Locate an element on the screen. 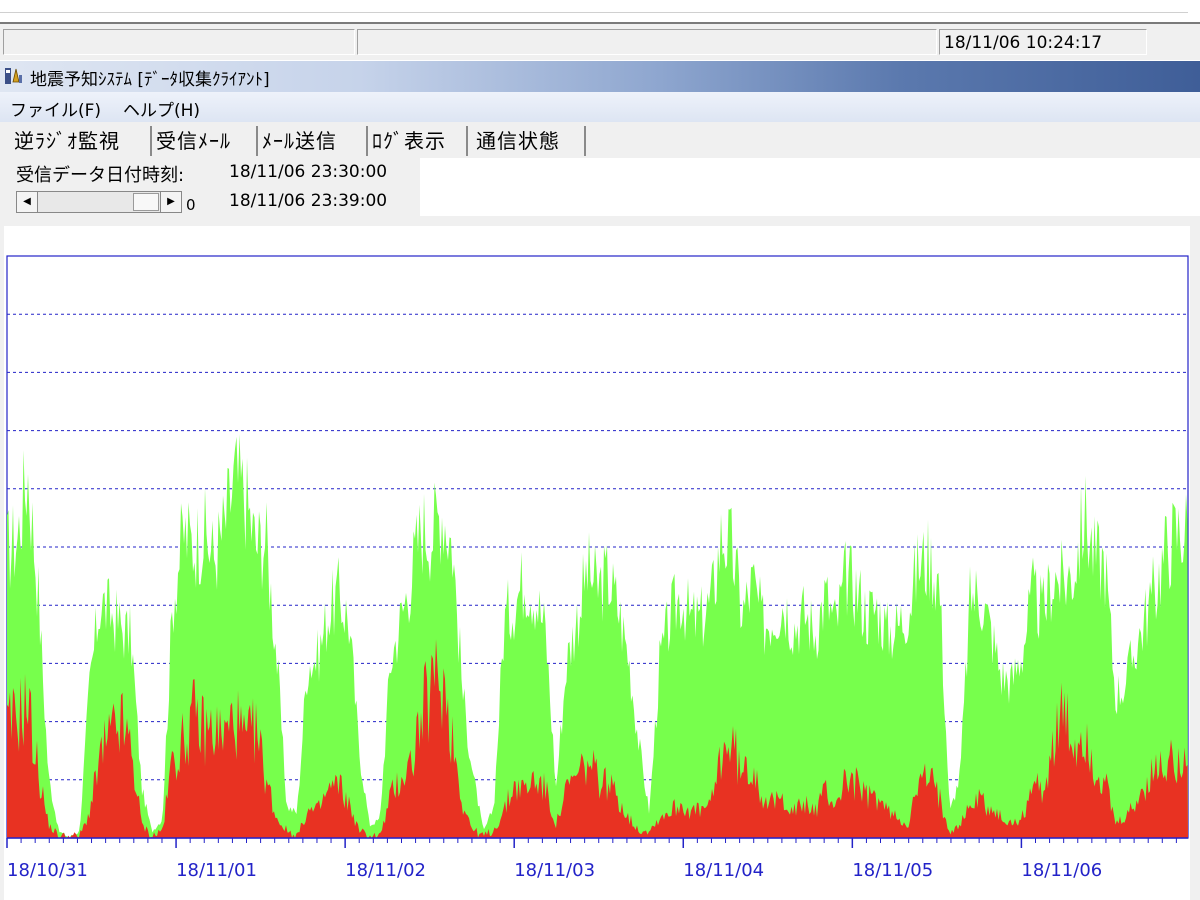 This screenshot has width=1200, height=900. status-bar: 18/11/06 10:24:17 is located at coordinates (600, 42).